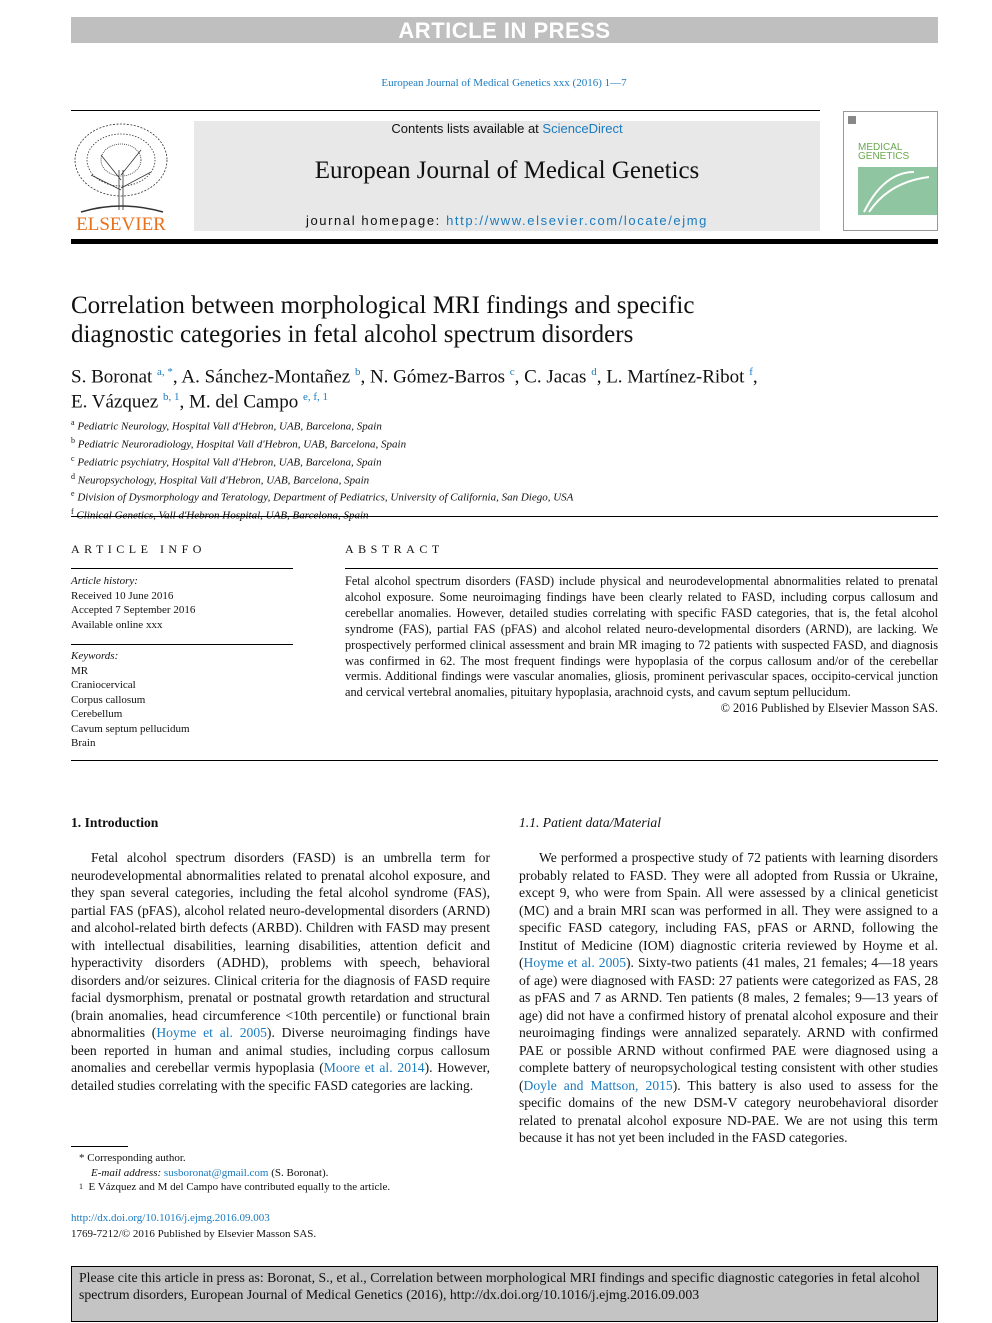 Image resolution: width=992 pixels, height=1323 pixels. I want to click on elsevier-logo: ELSEVIER, so click(121, 177).